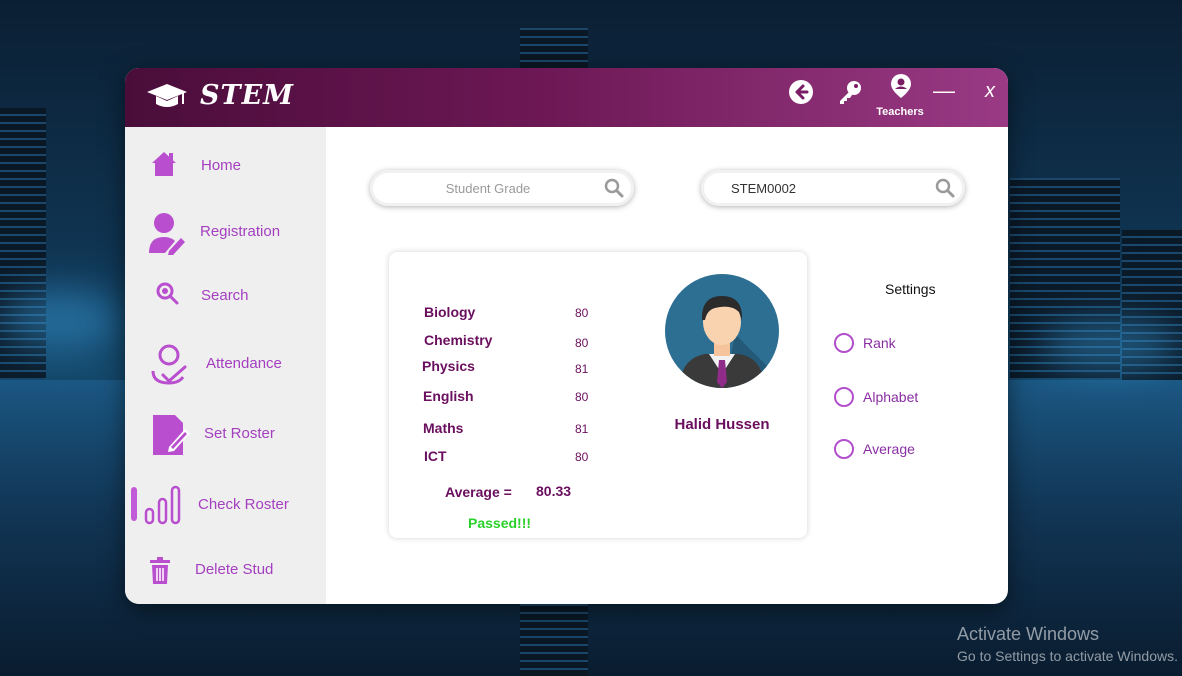 This screenshot has width=1182, height=676. I want to click on back-arrow-icon, so click(801, 92).